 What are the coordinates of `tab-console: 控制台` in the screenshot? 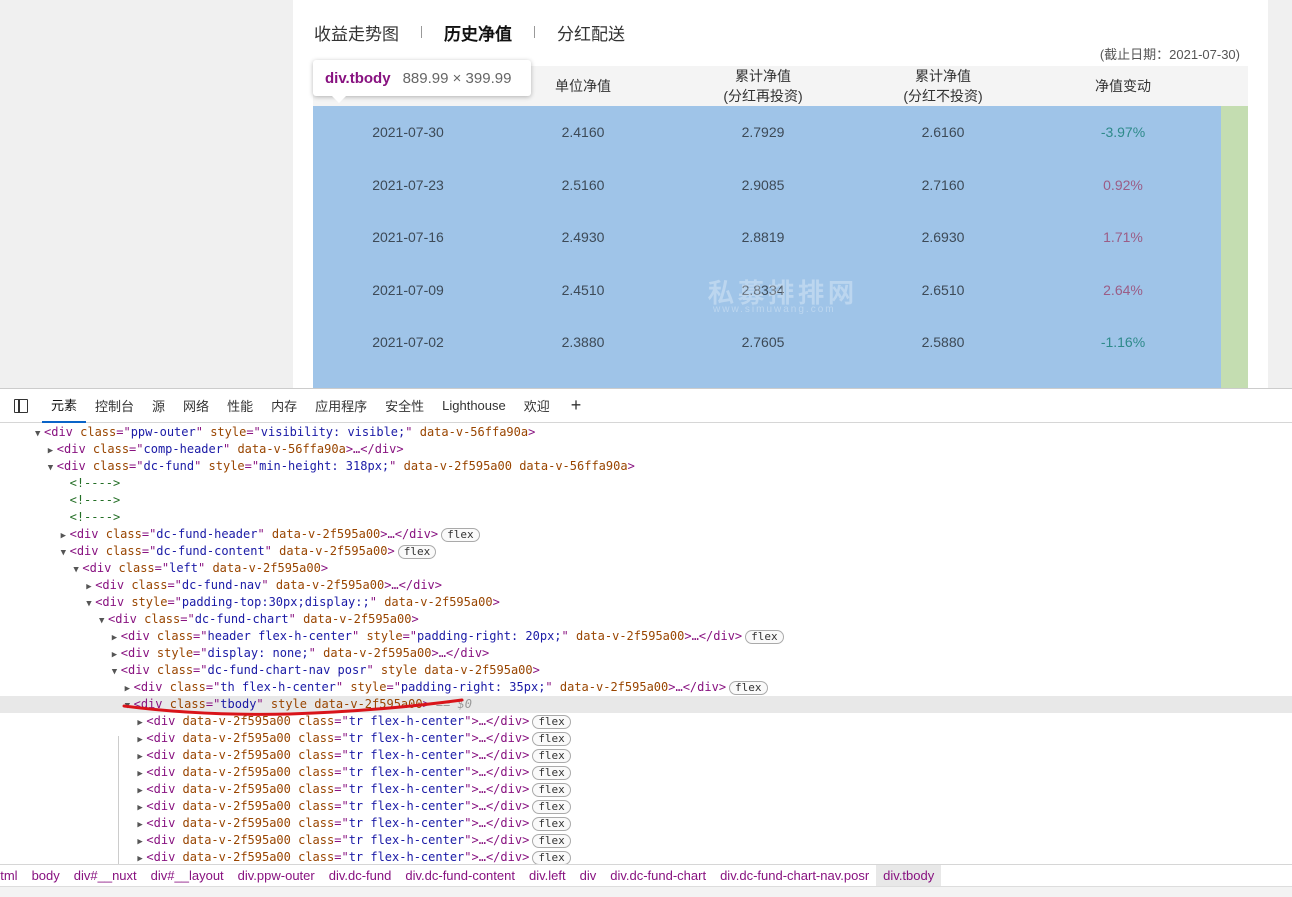 It's located at (114, 406).